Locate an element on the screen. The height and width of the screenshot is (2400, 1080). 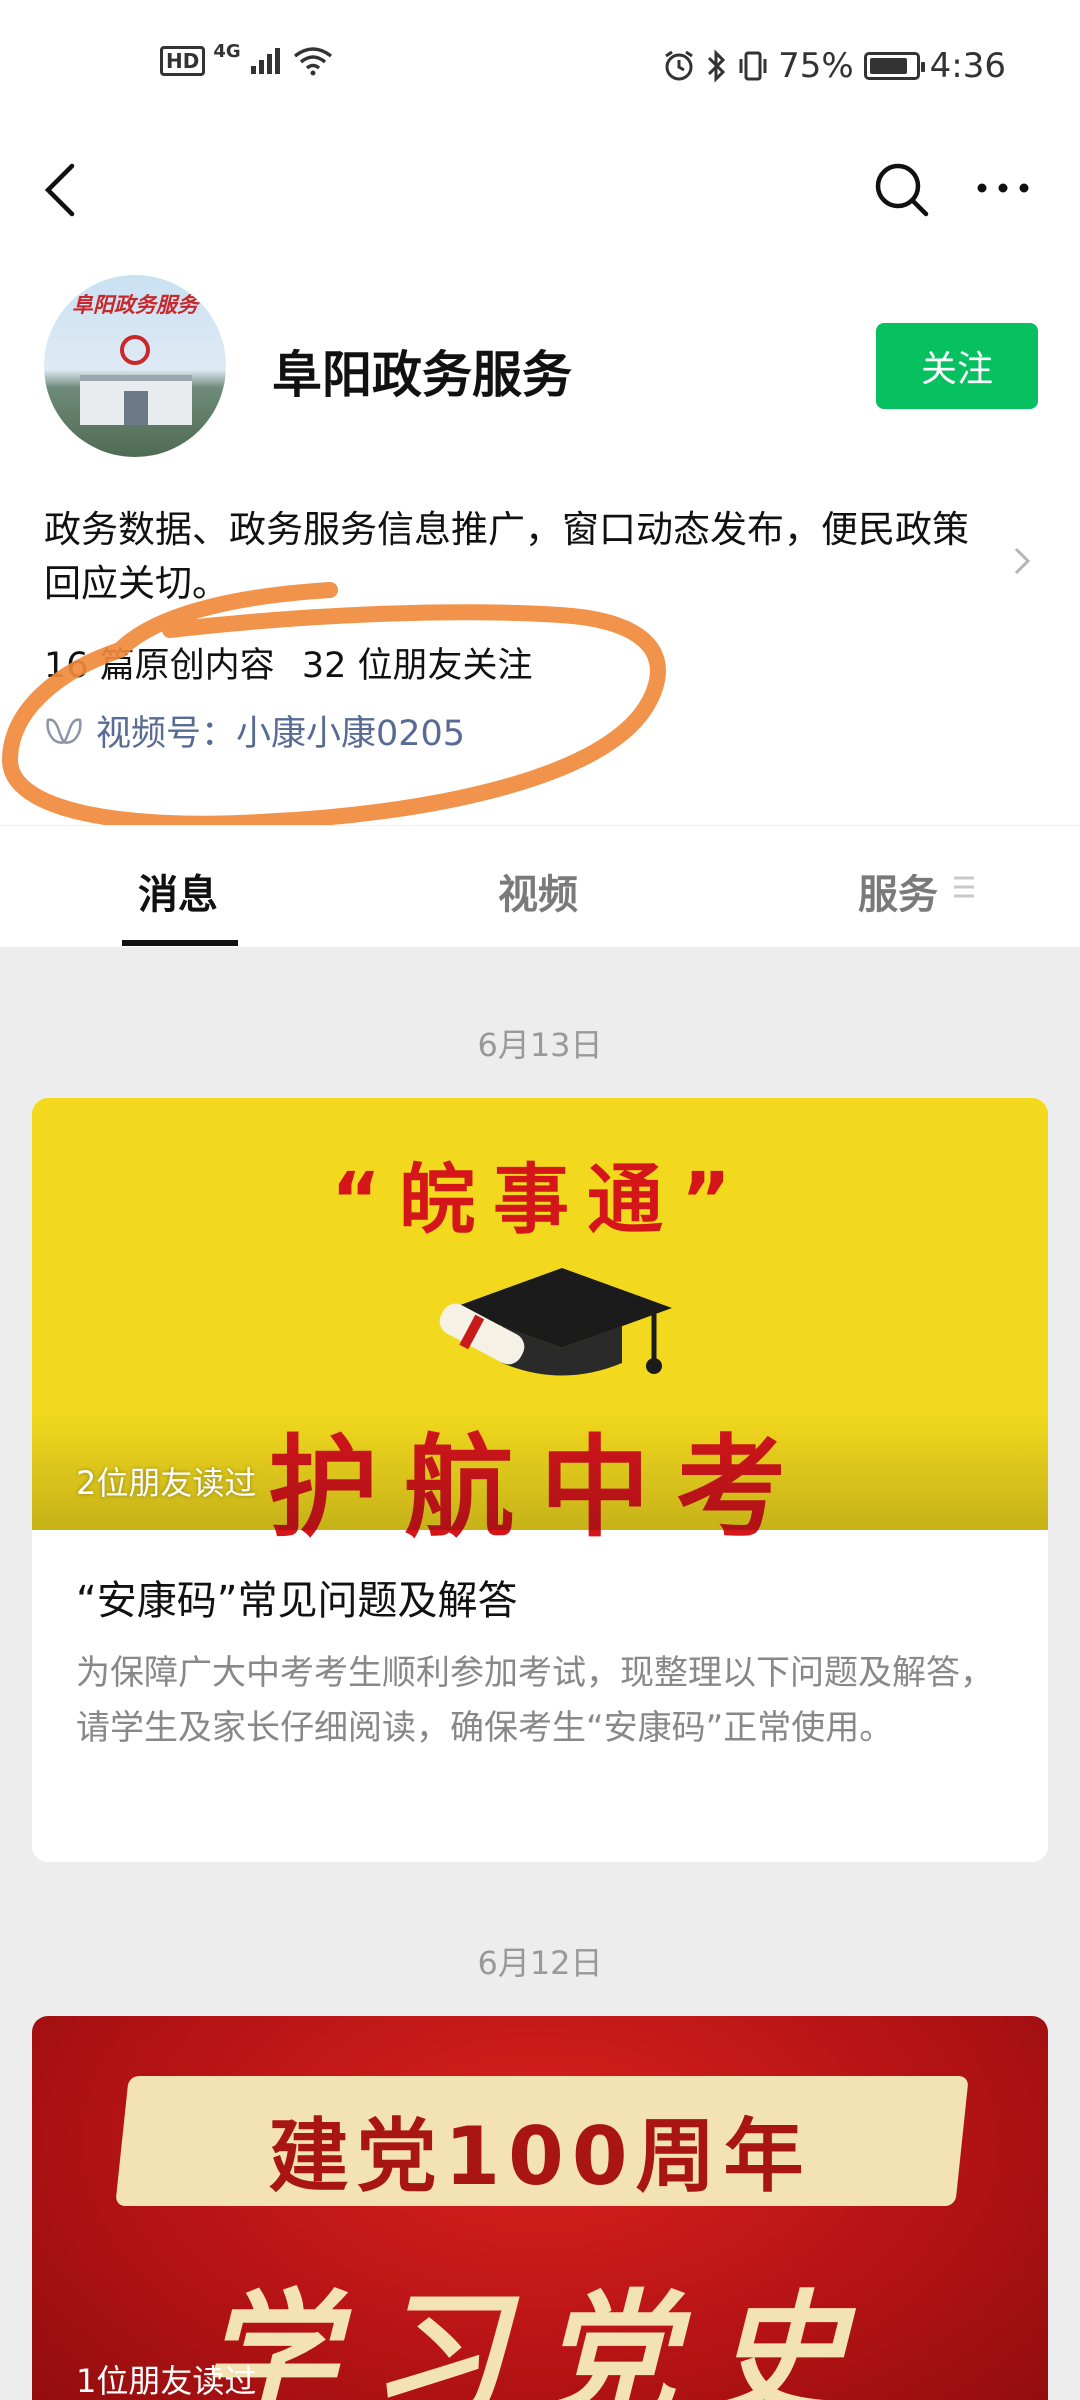
date-label: 6月12日 is located at coordinates (540, 1963).